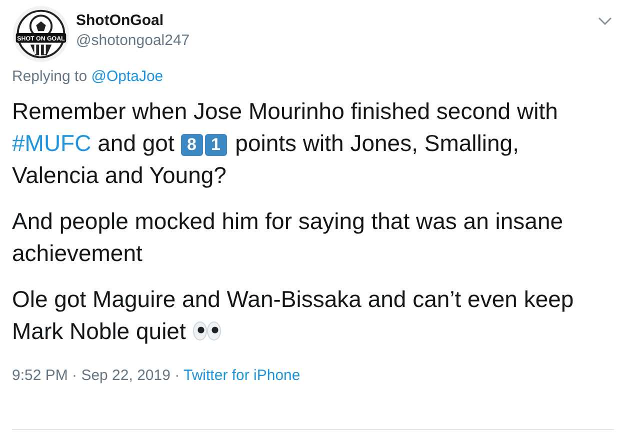 This screenshot has height=432, width=620. What do you see at coordinates (50, 76) in the screenshot?
I see `replying-label: Replying to` at bounding box center [50, 76].